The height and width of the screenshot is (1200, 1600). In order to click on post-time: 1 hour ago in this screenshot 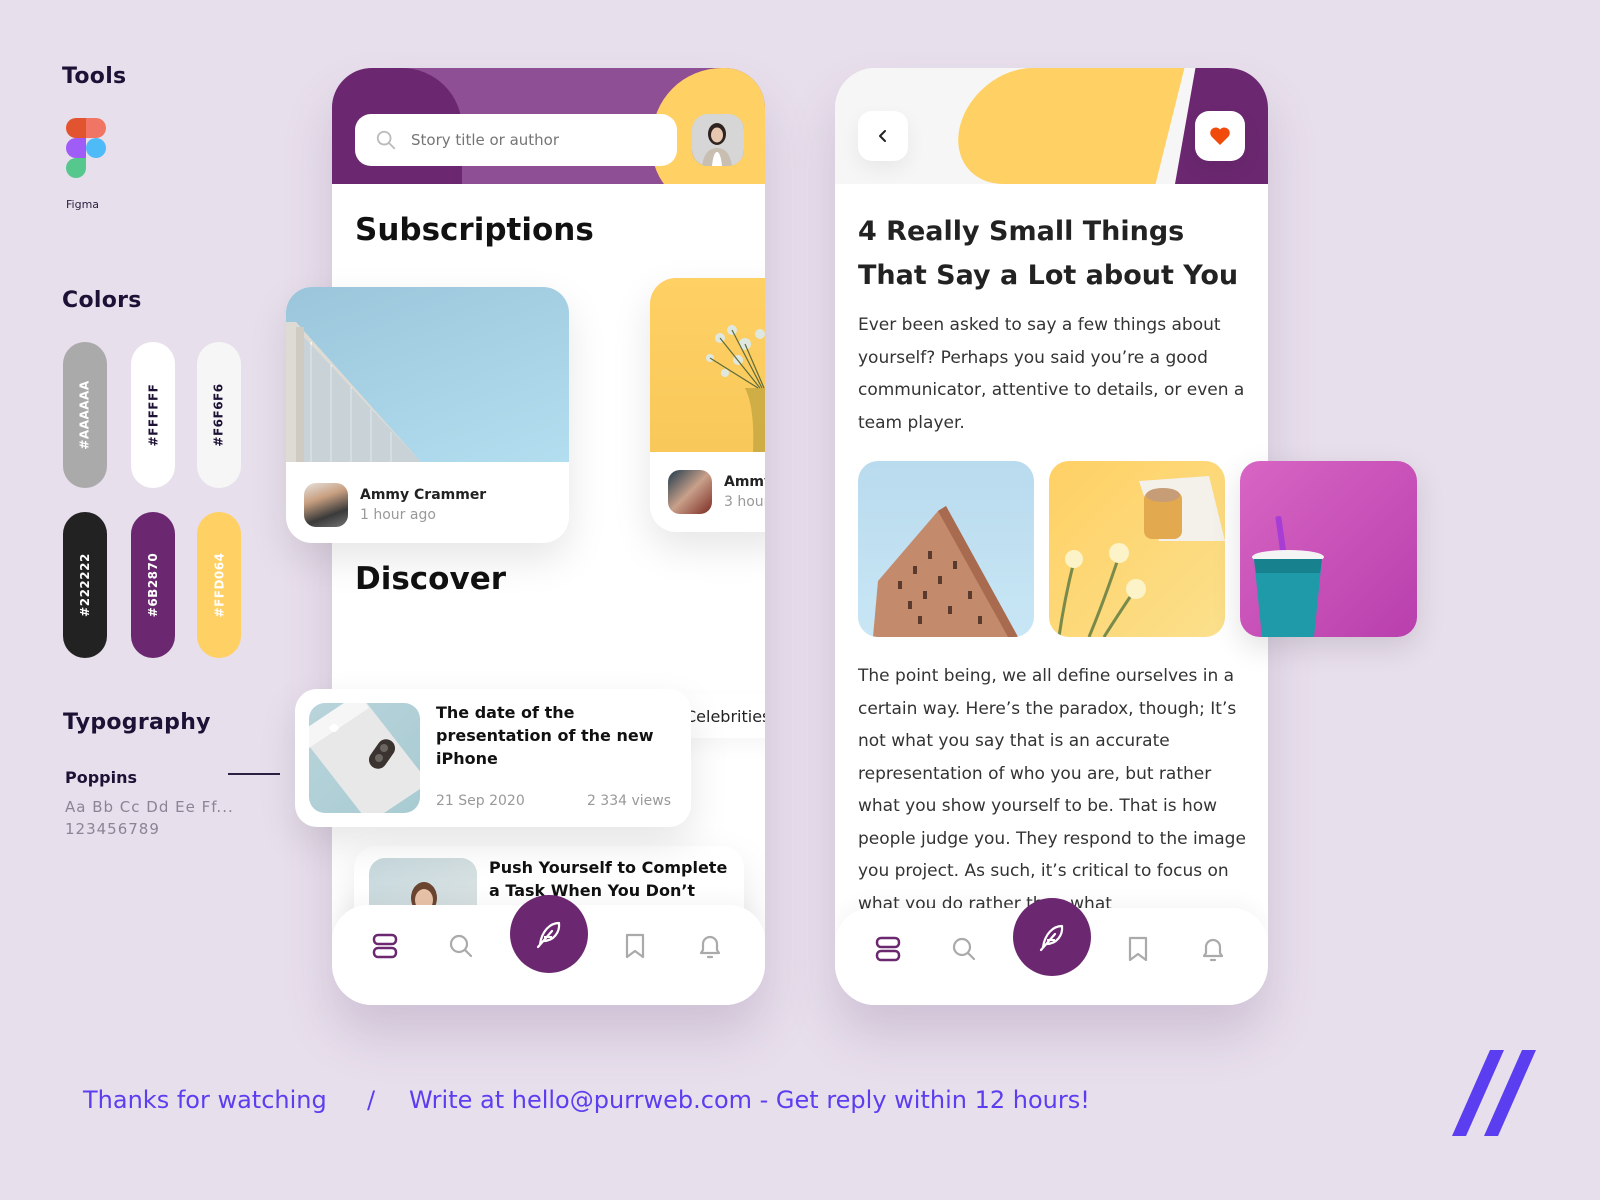, I will do `click(398, 515)`.